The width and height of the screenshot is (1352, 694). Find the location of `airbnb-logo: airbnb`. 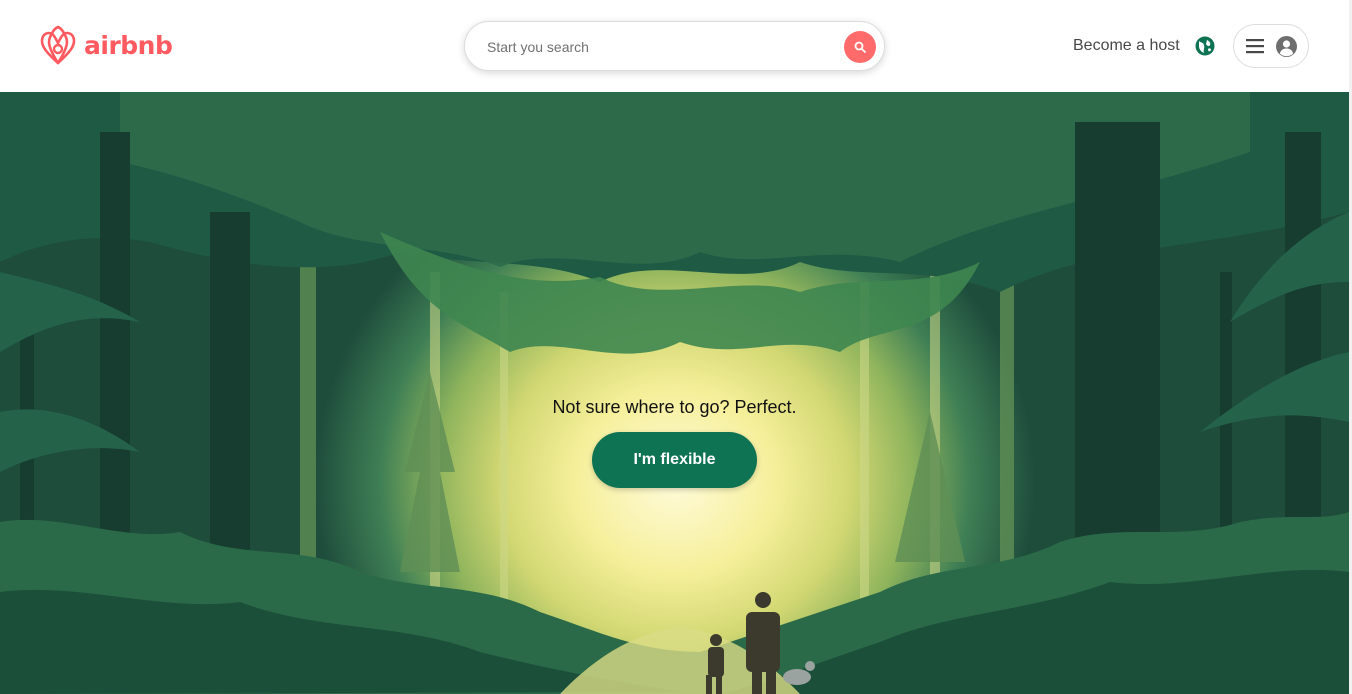

airbnb-logo: airbnb is located at coordinates (106, 46).